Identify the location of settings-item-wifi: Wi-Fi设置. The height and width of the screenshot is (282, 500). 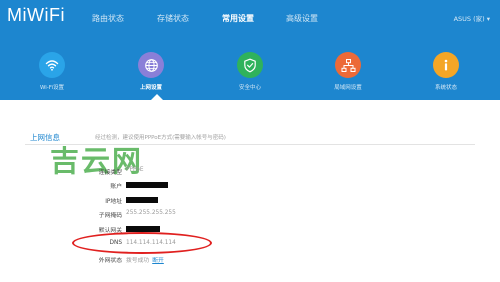
(52, 71).